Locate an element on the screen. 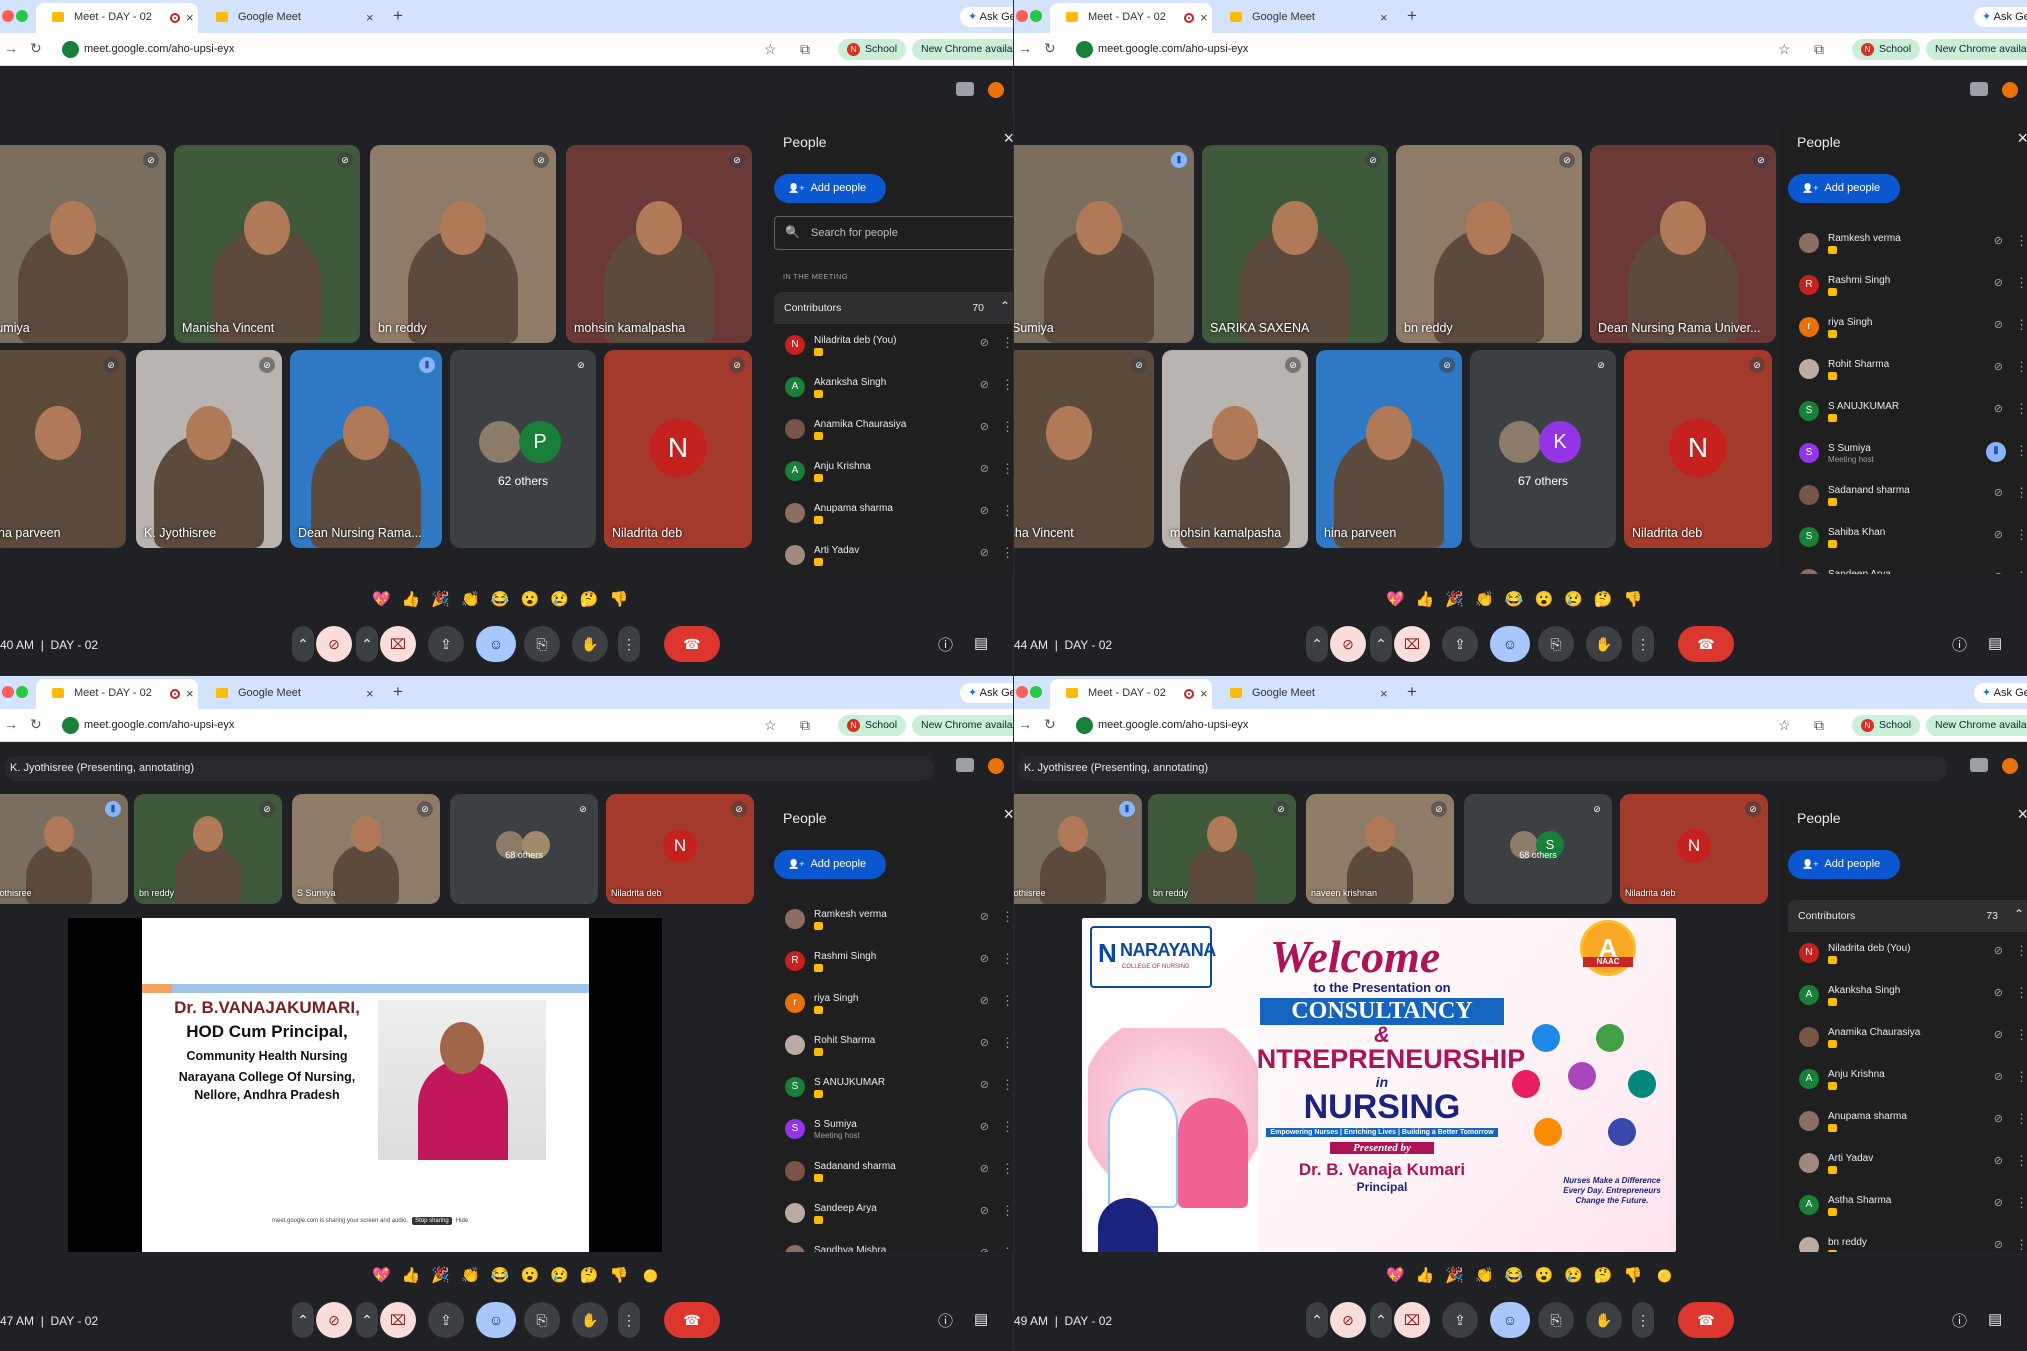  participant-row: Arti Yadav ⊘ ⋮ is located at coordinates (893, 554).